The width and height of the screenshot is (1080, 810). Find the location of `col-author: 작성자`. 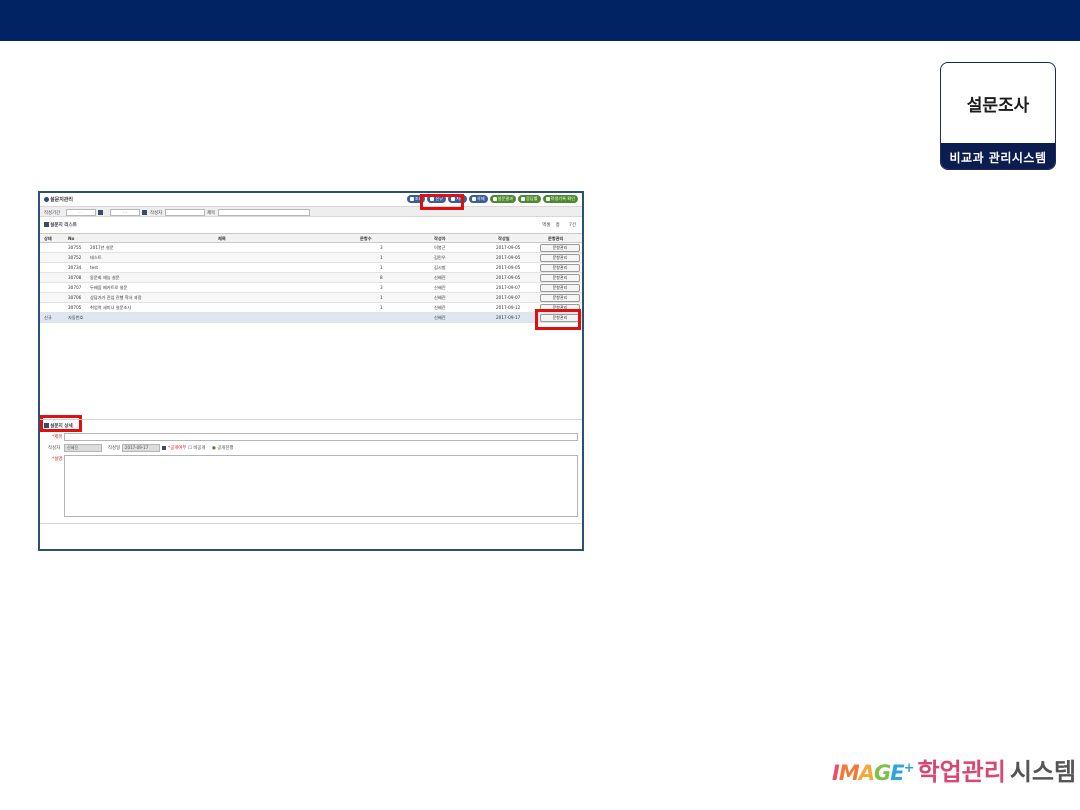

col-author: 작성자 is located at coordinates (440, 238).